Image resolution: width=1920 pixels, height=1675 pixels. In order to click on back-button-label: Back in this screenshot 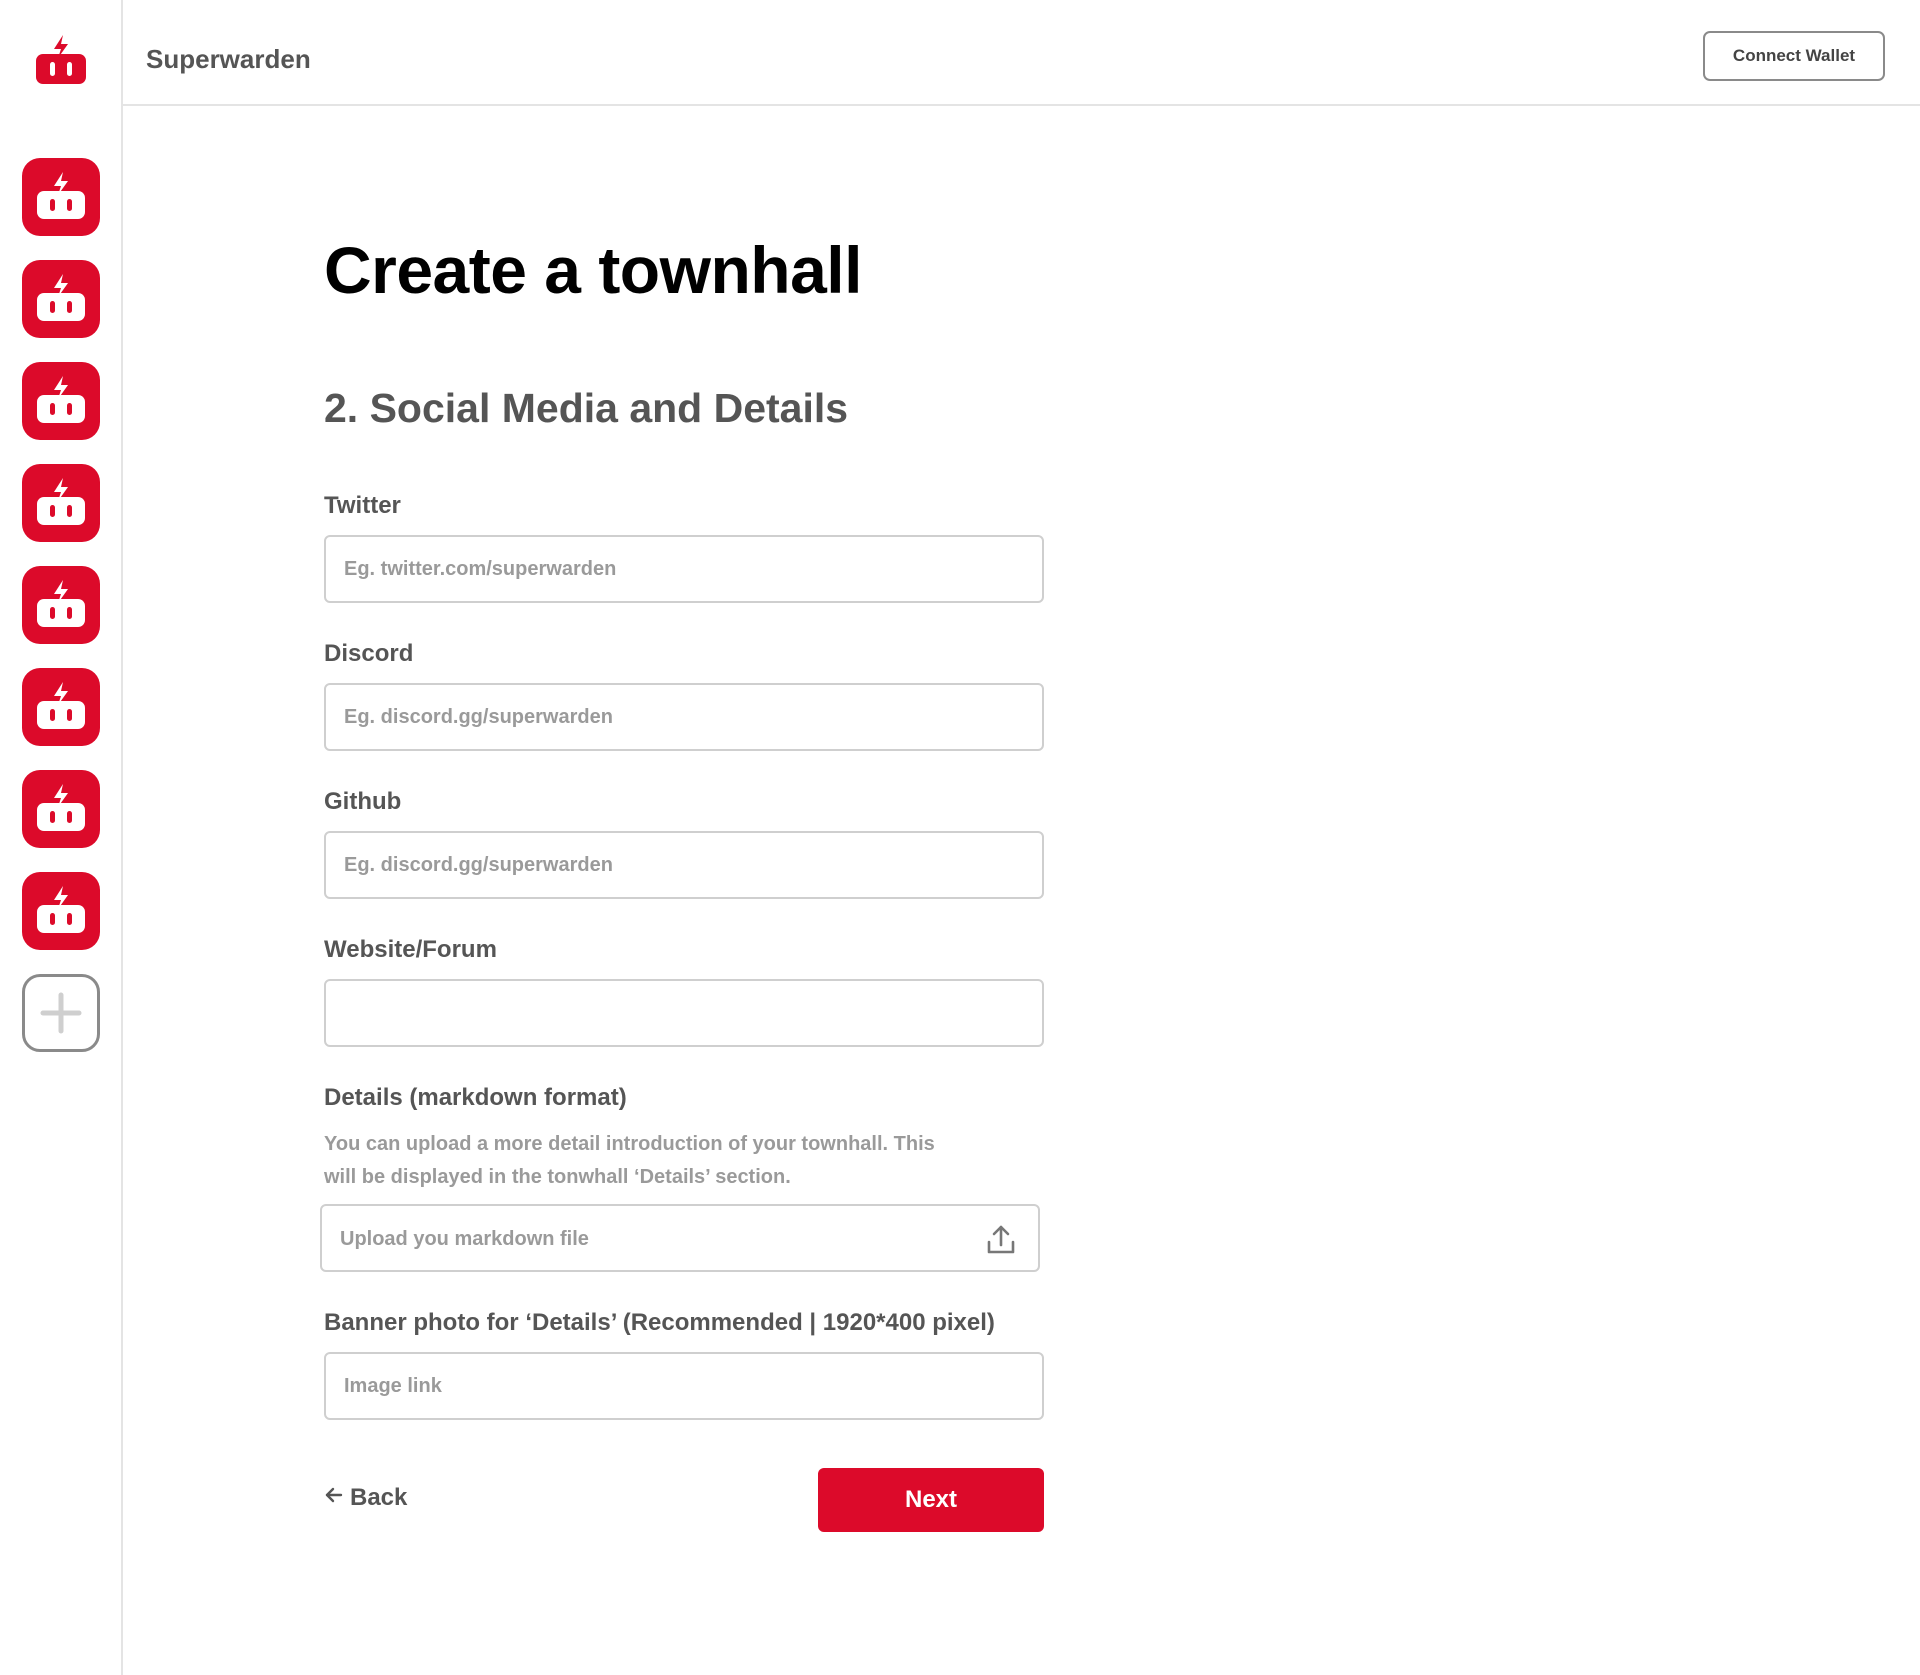, I will do `click(379, 1497)`.